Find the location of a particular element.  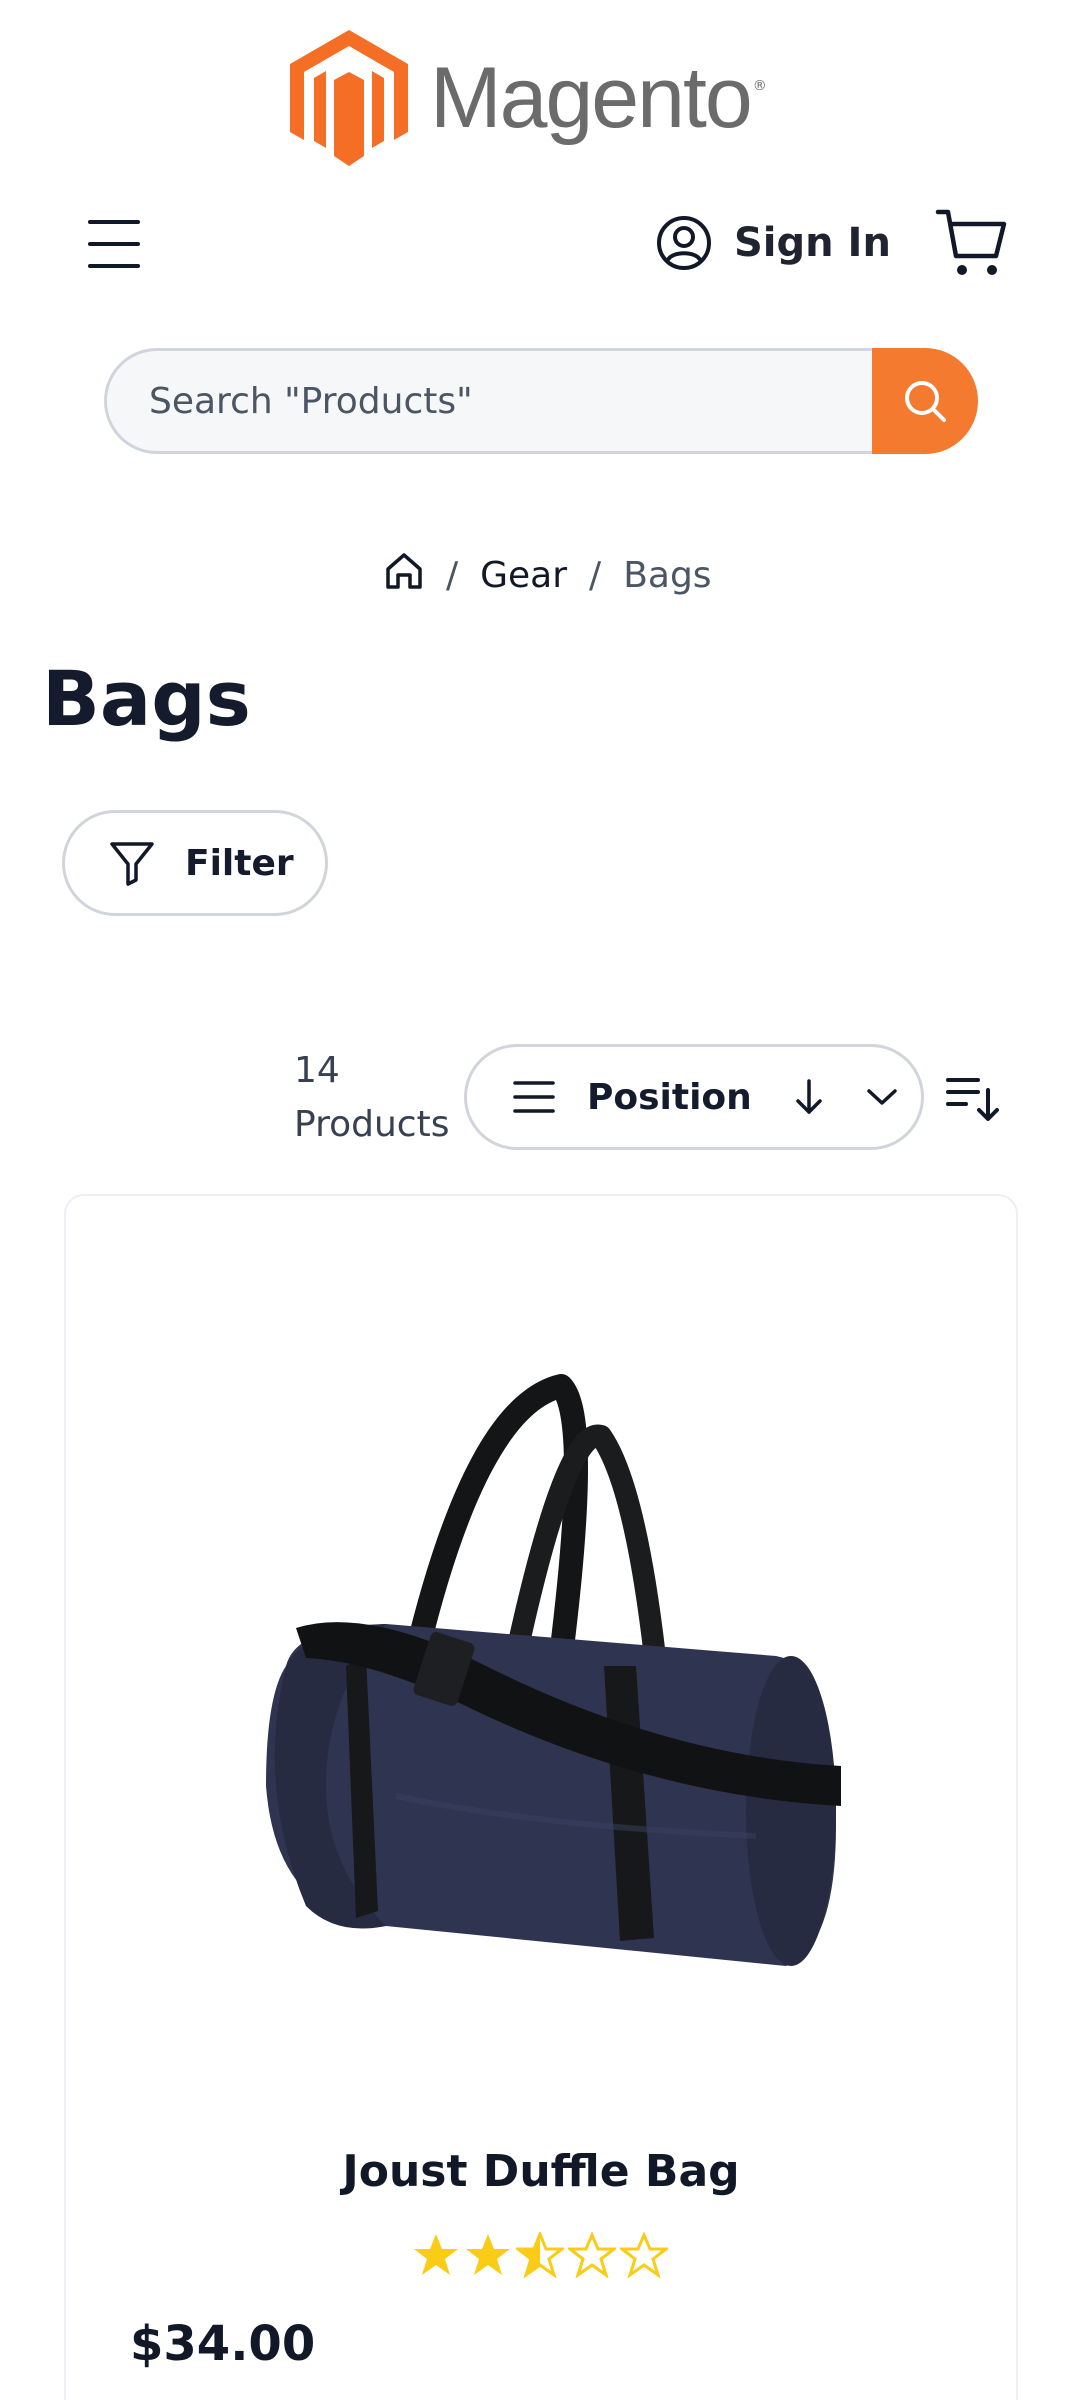

sort-descending-icon is located at coordinates (972, 1099).